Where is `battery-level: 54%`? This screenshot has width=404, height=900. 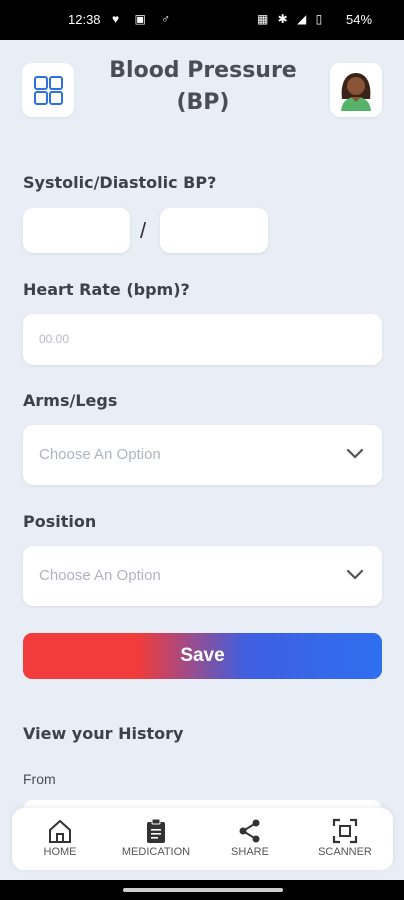
battery-level: 54% is located at coordinates (359, 19).